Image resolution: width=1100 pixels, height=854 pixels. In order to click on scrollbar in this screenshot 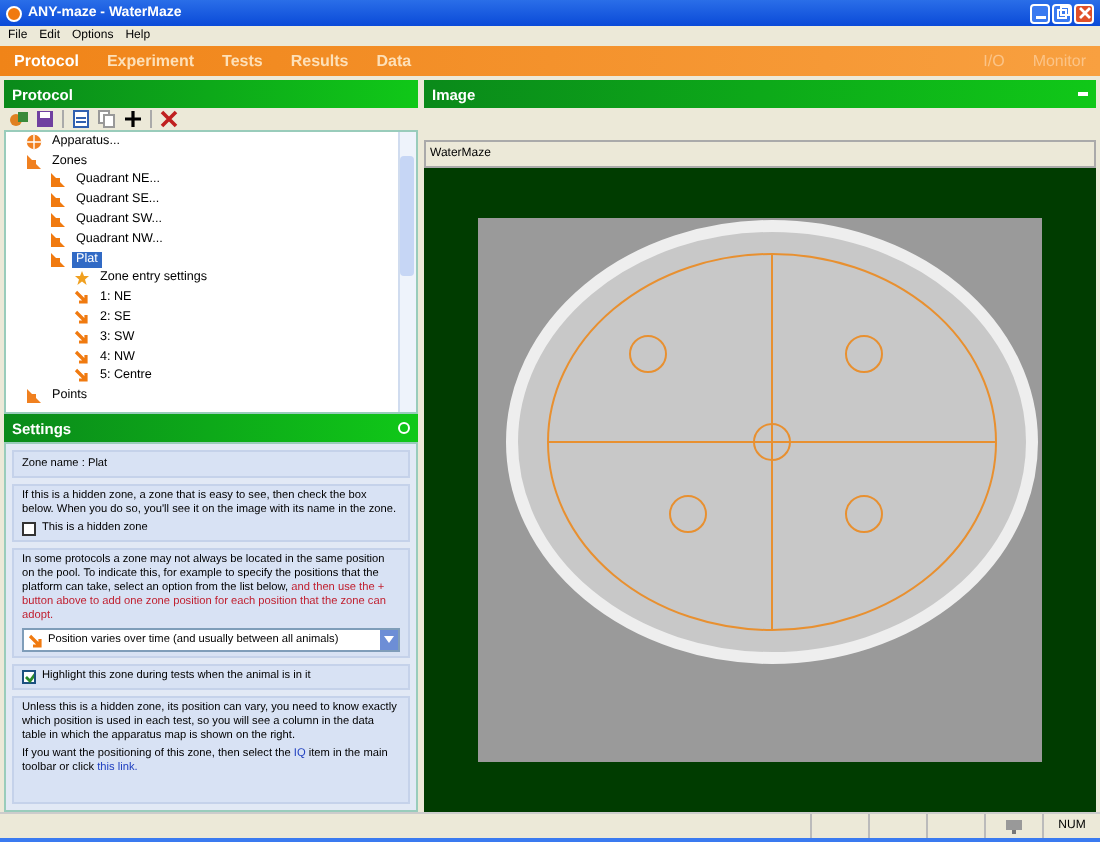, I will do `click(407, 272)`.